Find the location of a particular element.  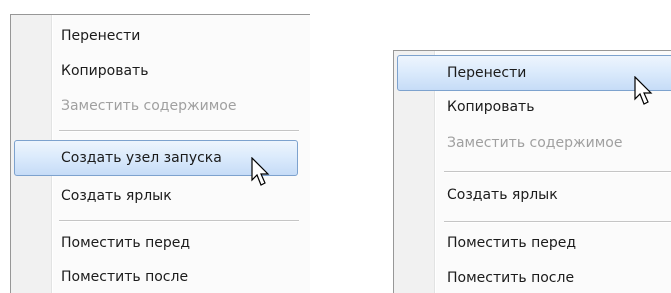

menu-item-create-shortcut: Создать ярлык is located at coordinates (557, 195).